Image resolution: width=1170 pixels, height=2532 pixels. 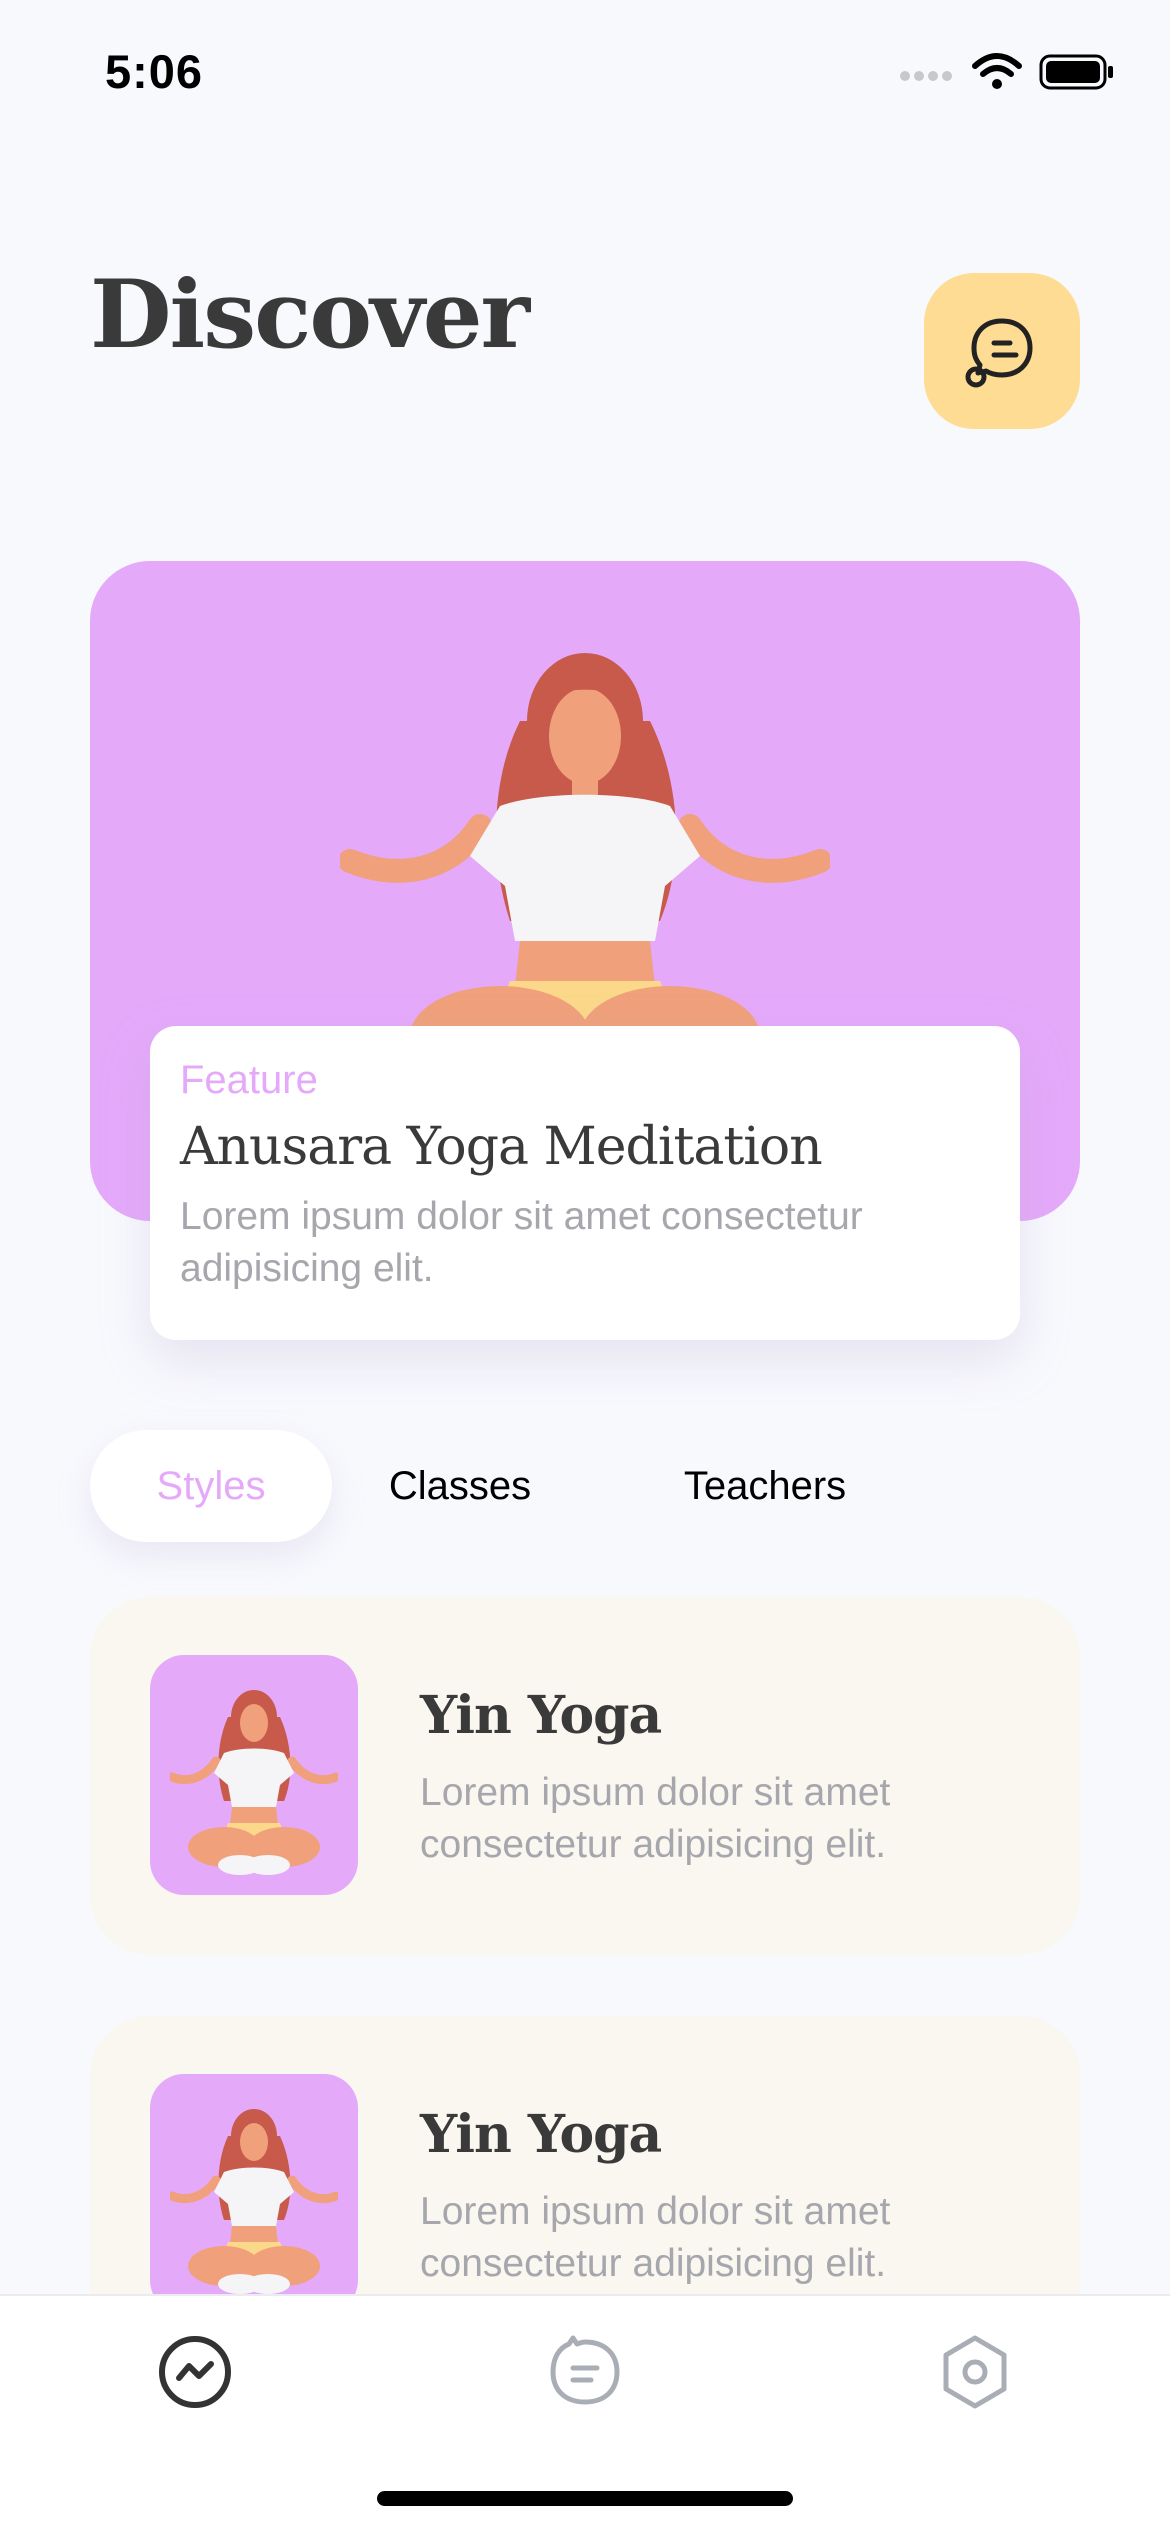 What do you see at coordinates (585, 75) in the screenshot?
I see `status-bar: 5:06` at bounding box center [585, 75].